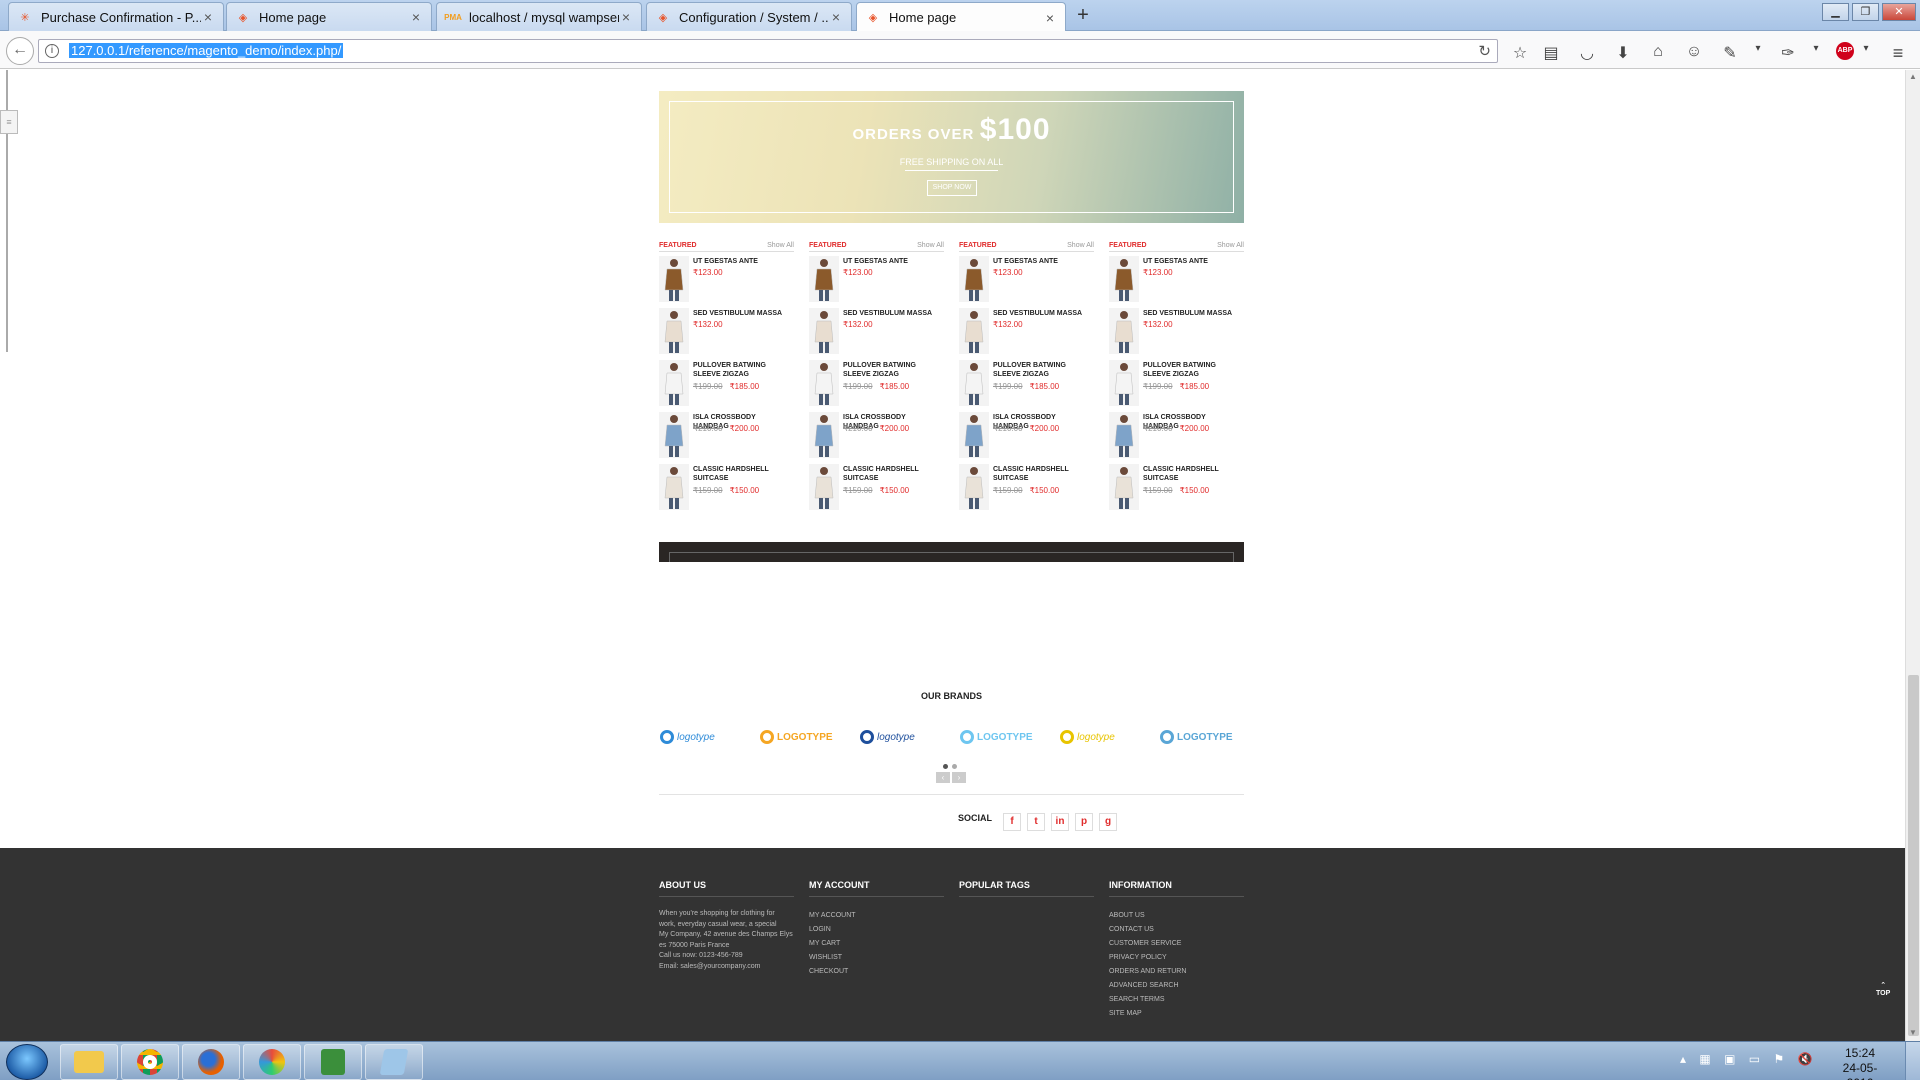 This screenshot has height=1080, width=1920. What do you see at coordinates (1912, 1061) in the screenshot?
I see `show-desktop-button` at bounding box center [1912, 1061].